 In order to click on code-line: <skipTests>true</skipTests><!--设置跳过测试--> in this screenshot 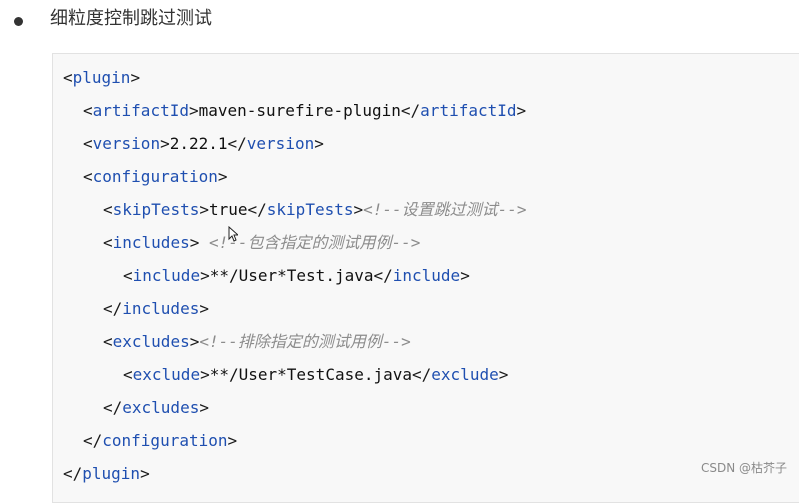, I will do `click(315, 209)`.